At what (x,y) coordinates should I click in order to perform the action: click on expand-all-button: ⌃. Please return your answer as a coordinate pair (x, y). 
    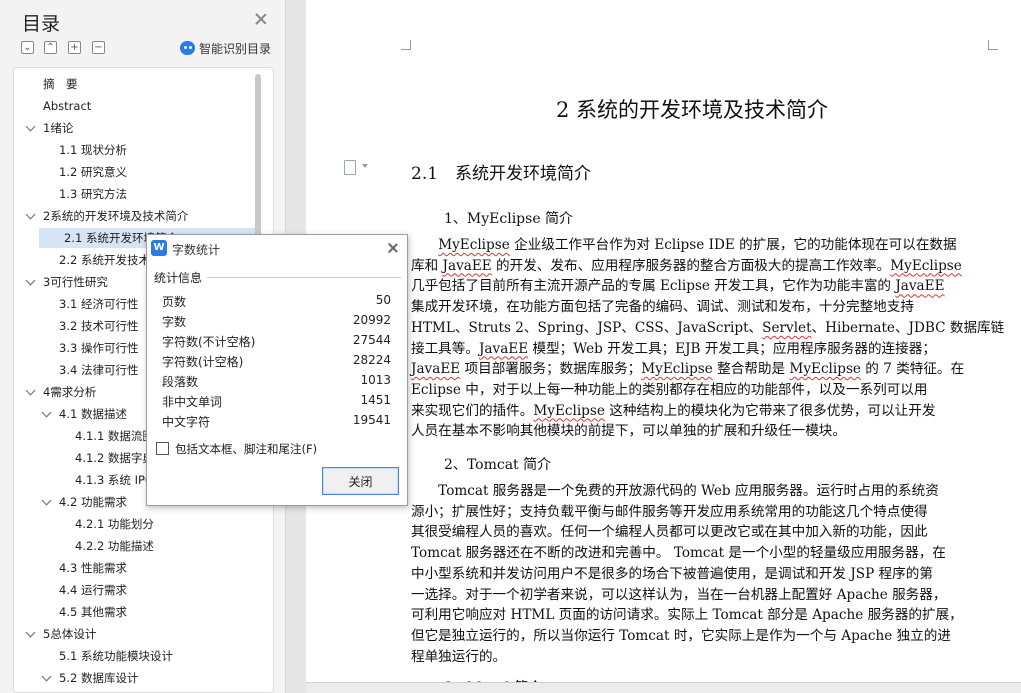
    Looking at the image, I should click on (50, 47).